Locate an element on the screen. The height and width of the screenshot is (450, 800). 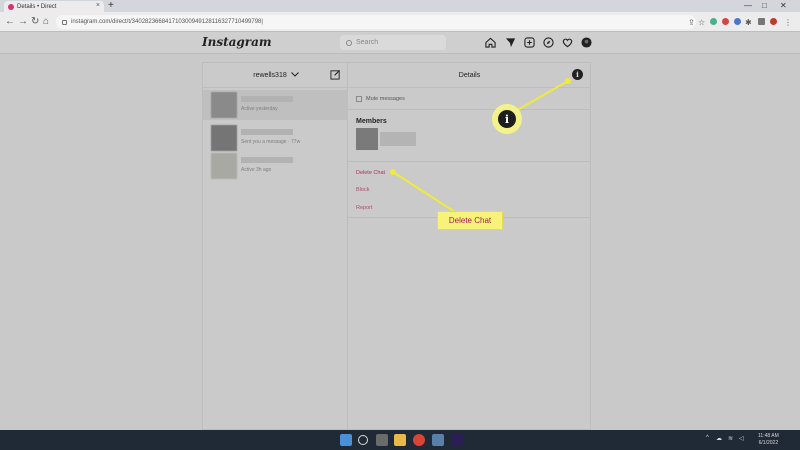
onedrive-icon: ☁ is located at coordinates (719, 438).